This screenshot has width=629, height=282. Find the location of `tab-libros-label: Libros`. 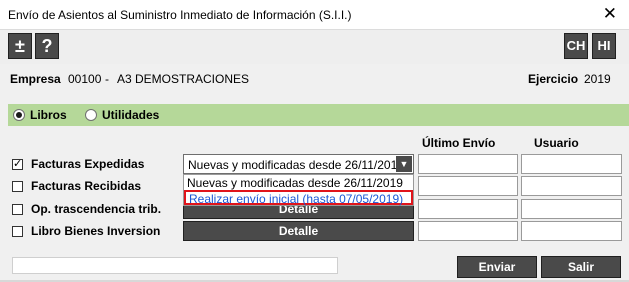

tab-libros-label: Libros is located at coordinates (48, 115).